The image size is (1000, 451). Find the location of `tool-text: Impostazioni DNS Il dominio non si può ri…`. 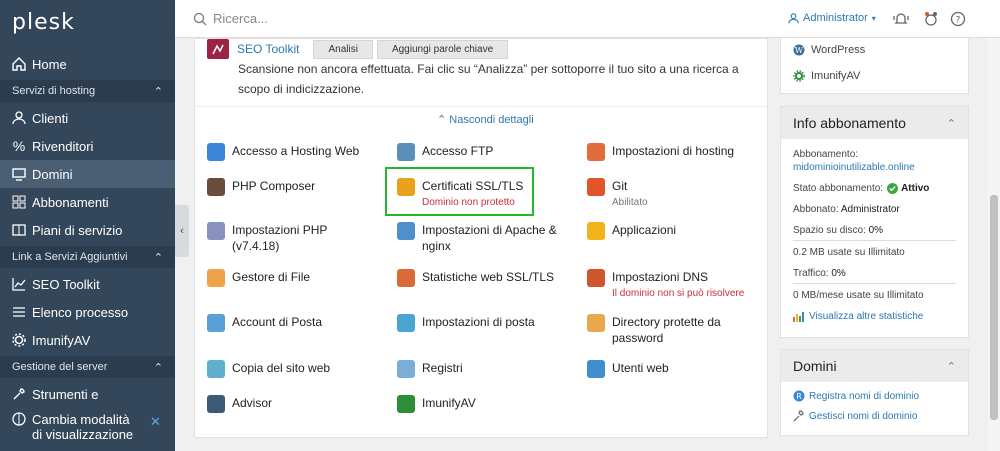

tool-text: Impostazioni DNS Il dominio non si può ri… is located at coordinates (678, 284).